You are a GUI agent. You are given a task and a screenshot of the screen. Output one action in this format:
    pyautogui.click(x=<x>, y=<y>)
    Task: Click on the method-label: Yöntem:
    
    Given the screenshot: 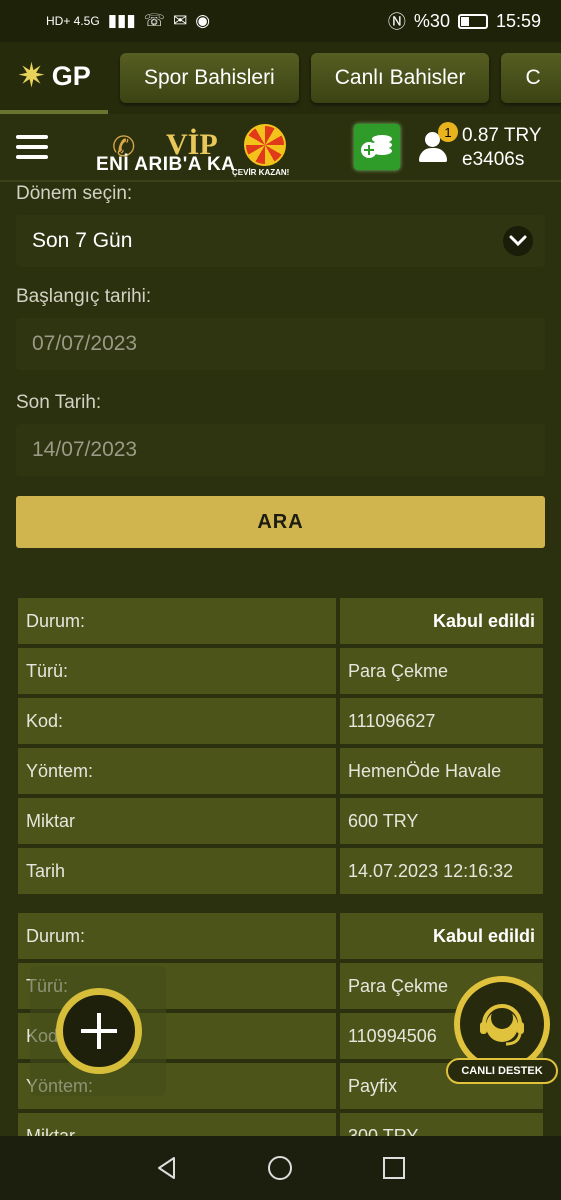 What is the action you would take?
    pyautogui.click(x=177, y=771)
    